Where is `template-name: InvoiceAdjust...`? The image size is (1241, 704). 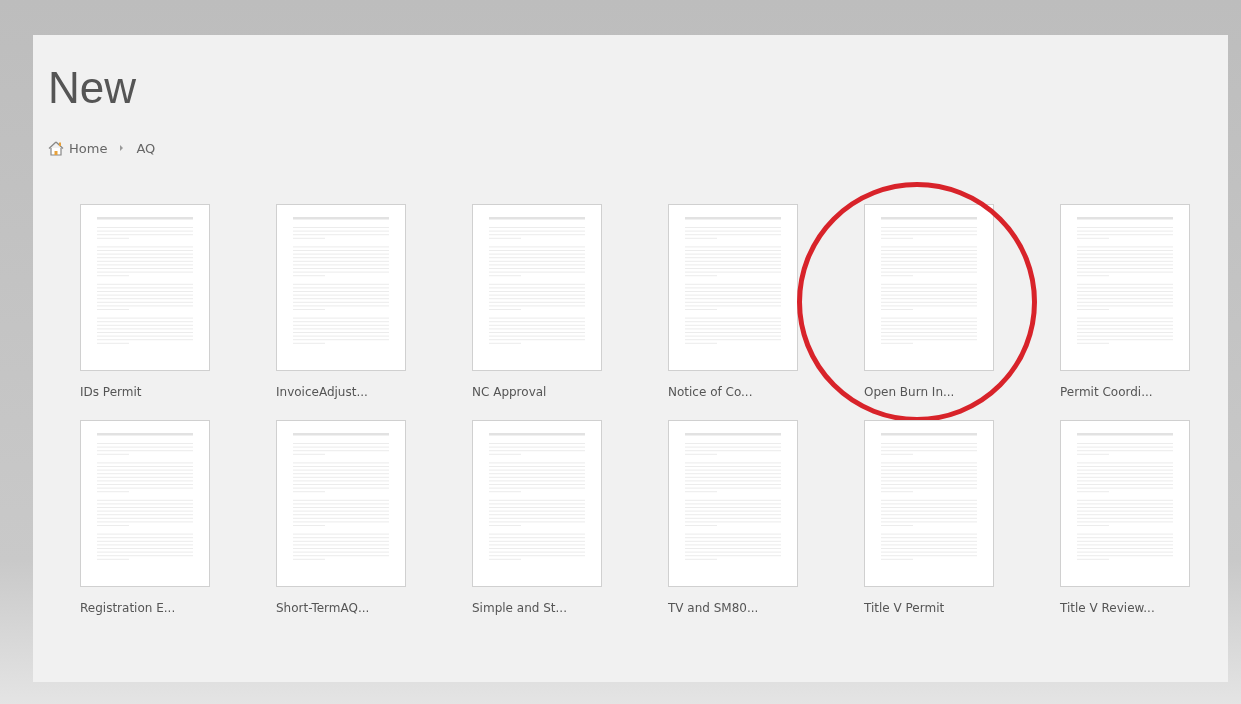
template-name: InvoiceAdjust... is located at coordinates (341, 392).